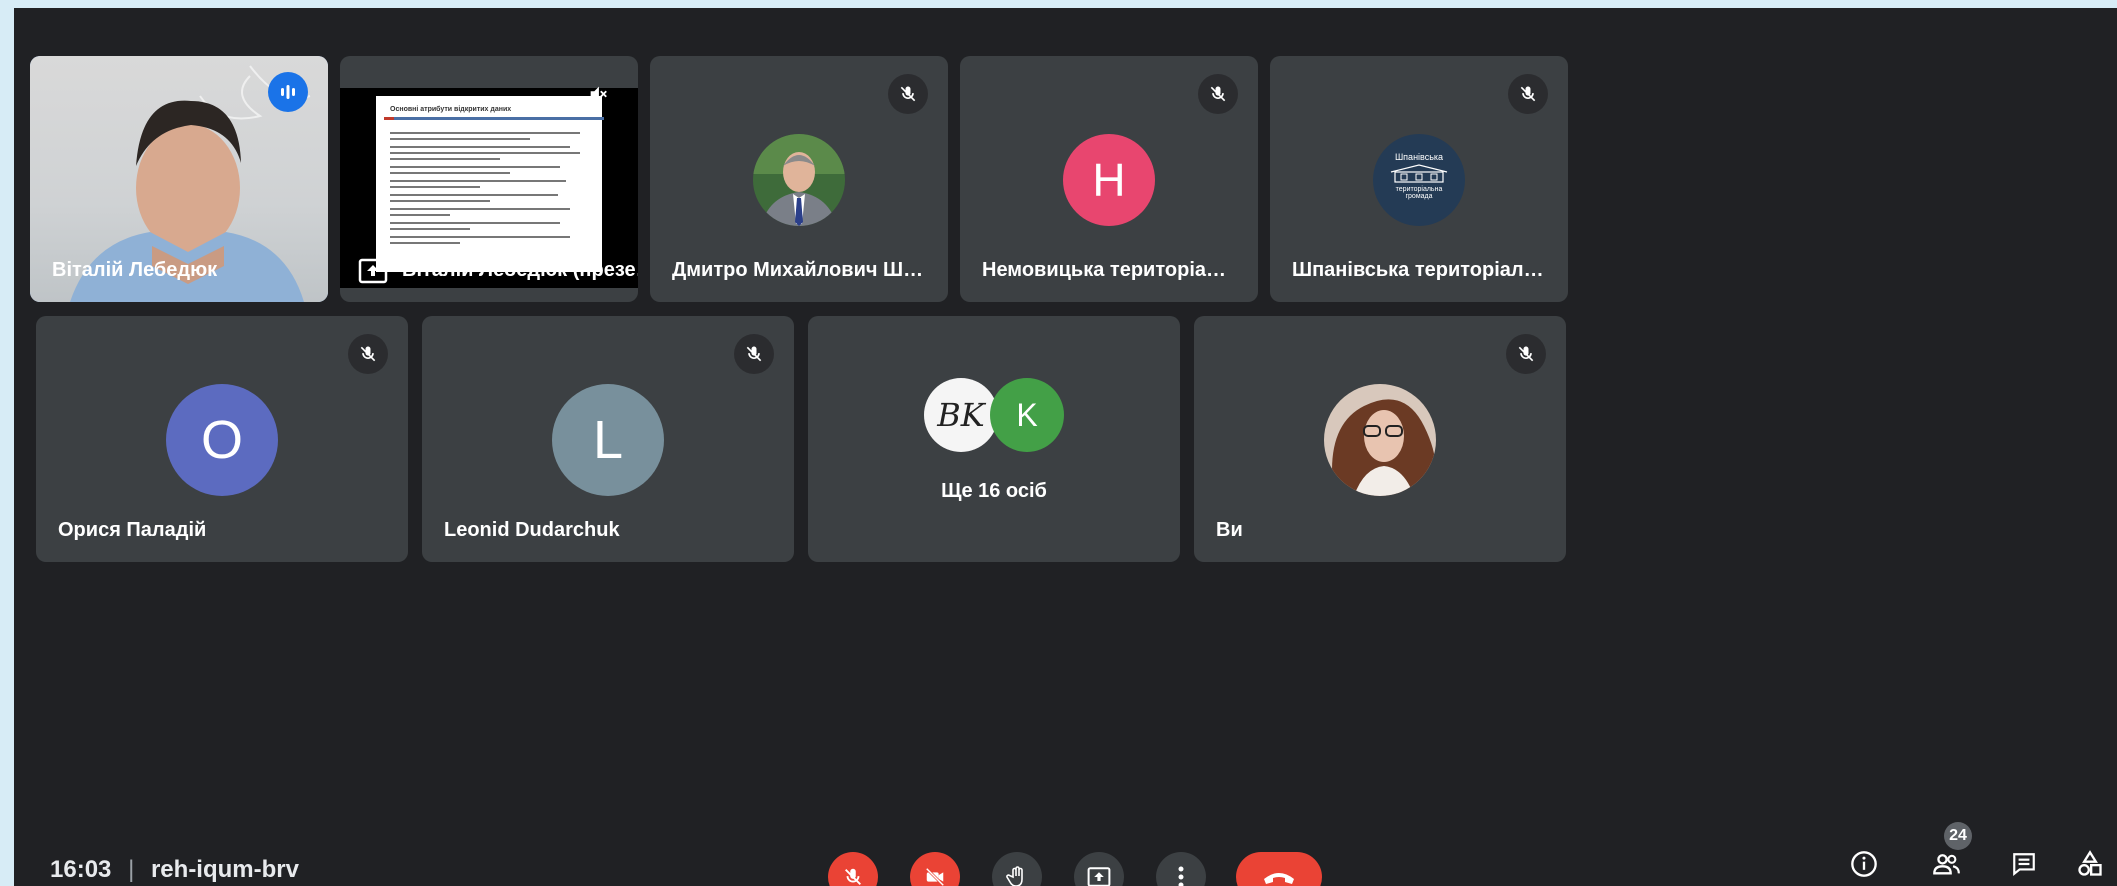 This screenshot has width=2117, height=886. What do you see at coordinates (135, 270) in the screenshot?
I see `participant-name: Віталій Лебедюк` at bounding box center [135, 270].